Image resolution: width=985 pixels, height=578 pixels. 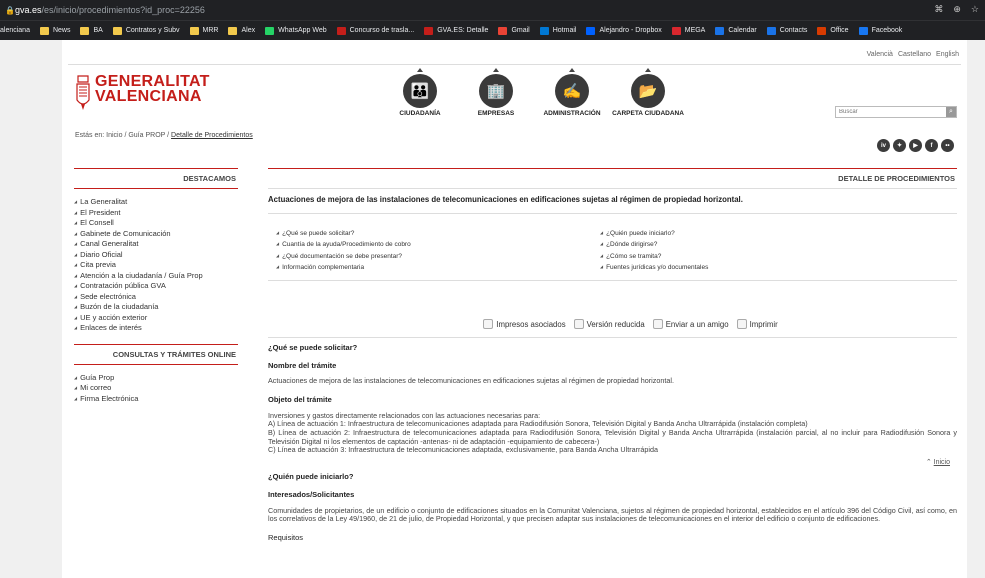 I want to click on logo-line1: GENERALITAT, so click(x=152, y=81).